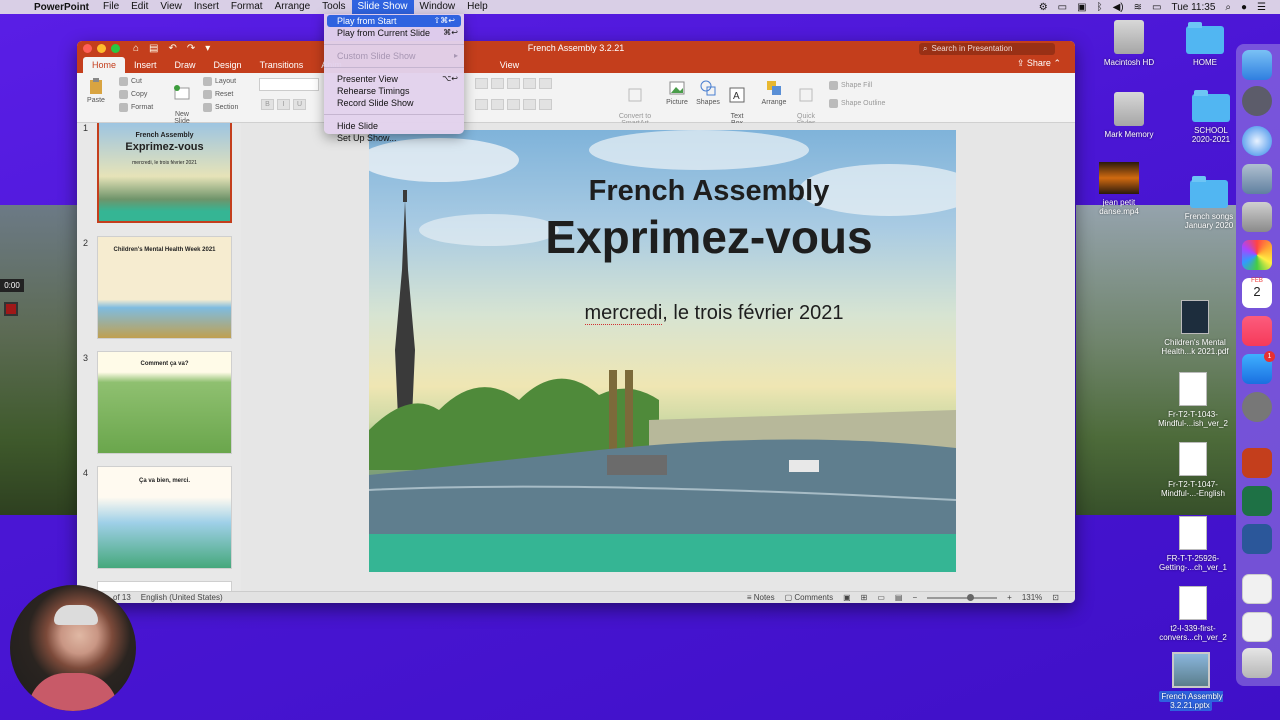 The height and width of the screenshot is (720, 1280). I want to click on zoom-level: 131%, so click(1032, 597).